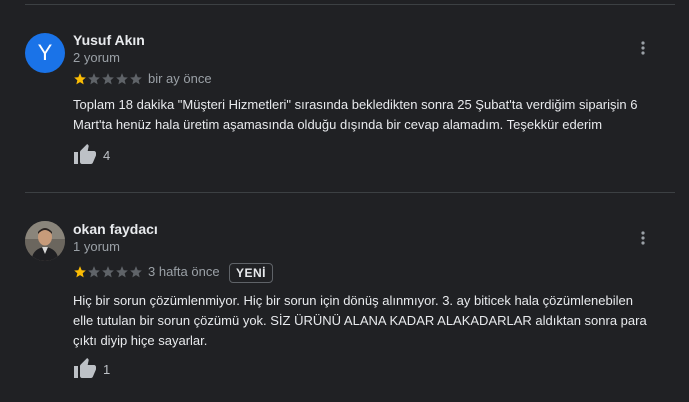 The width and height of the screenshot is (689, 402). I want to click on avatar-photo, so click(45, 241).